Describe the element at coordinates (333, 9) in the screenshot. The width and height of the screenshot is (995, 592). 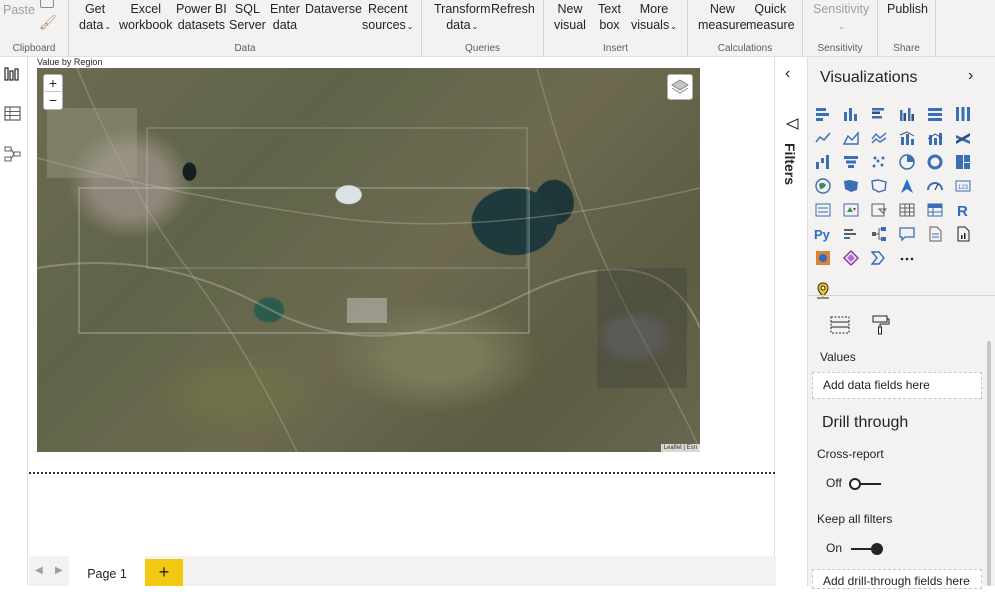
I see `dataverse-button: Dataverse` at that location.